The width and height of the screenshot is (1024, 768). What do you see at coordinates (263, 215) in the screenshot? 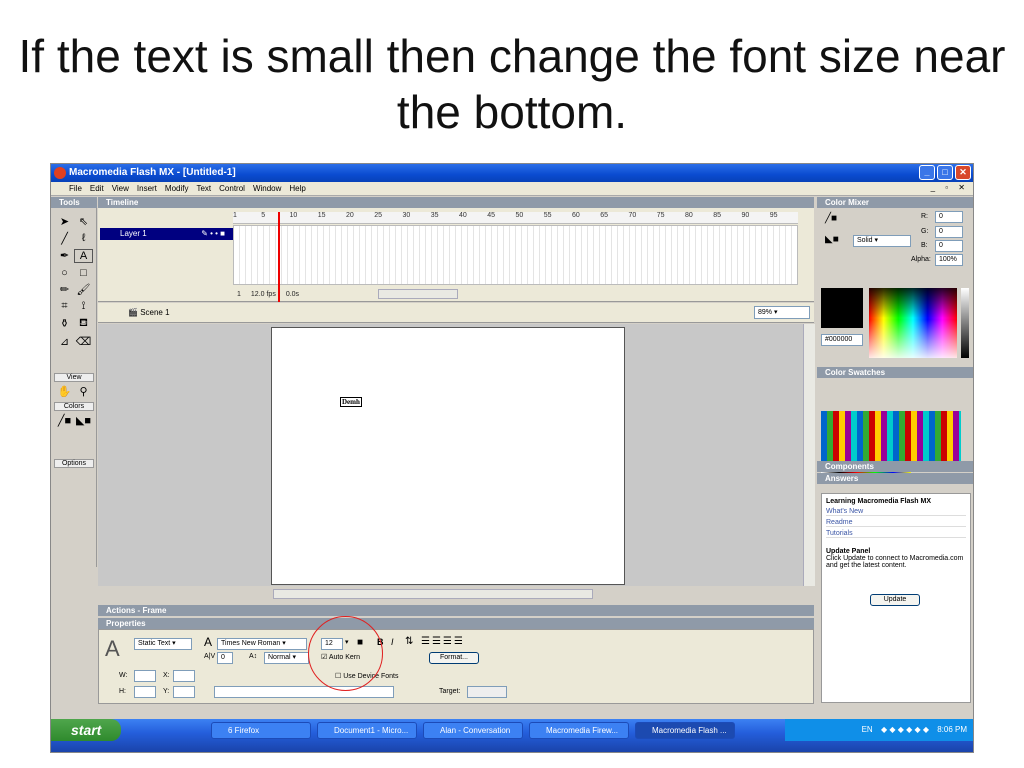
I see `frame-number: 5` at bounding box center [263, 215].